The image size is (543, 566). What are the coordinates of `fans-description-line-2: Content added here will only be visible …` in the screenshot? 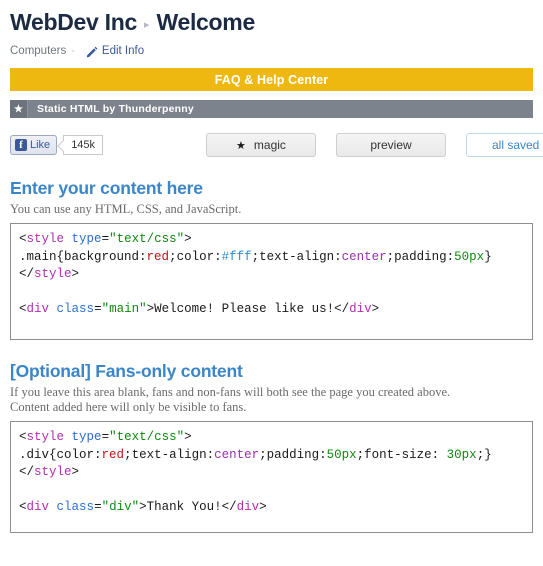 It's located at (128, 407).